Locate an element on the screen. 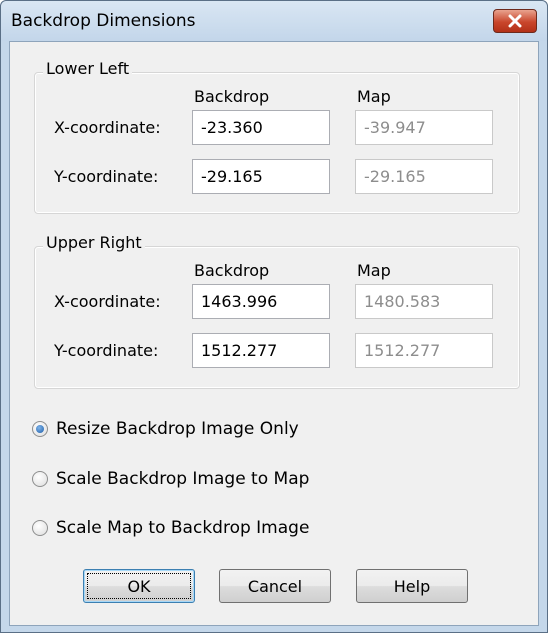 The width and height of the screenshot is (548, 633). focus-rectangle is located at coordinates (139, 586).